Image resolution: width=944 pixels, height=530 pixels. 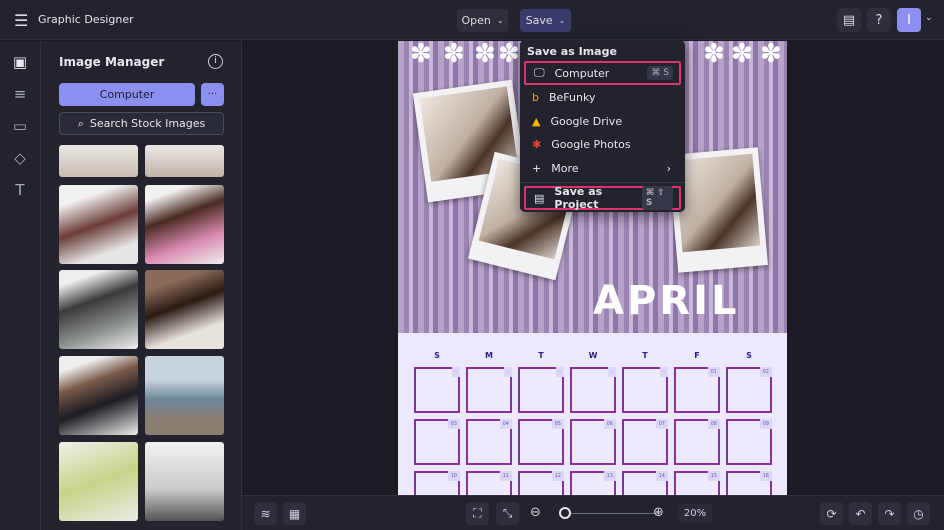 What do you see at coordinates (660, 73) in the screenshot?
I see `shortcut-badge: ⌘ S` at bounding box center [660, 73].